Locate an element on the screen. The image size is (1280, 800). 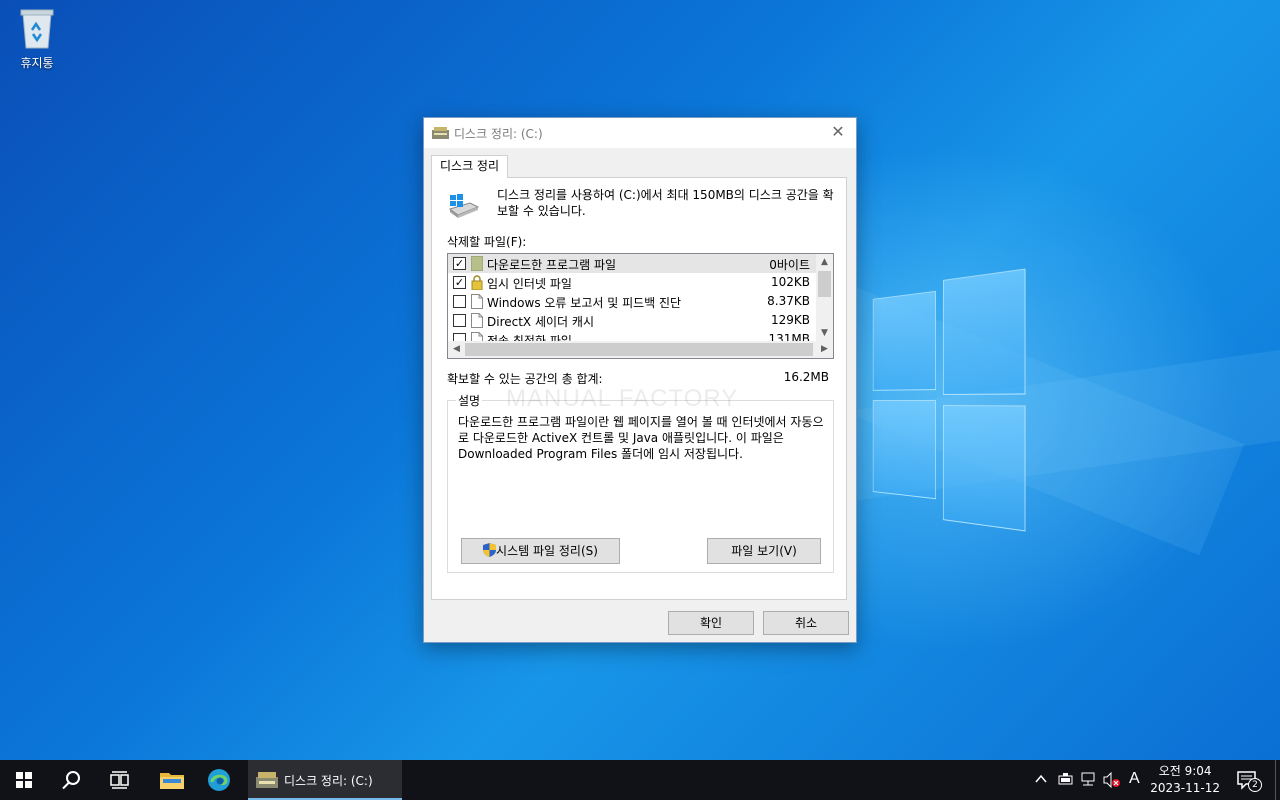
taskbar-edge is located at coordinates (220, 780).